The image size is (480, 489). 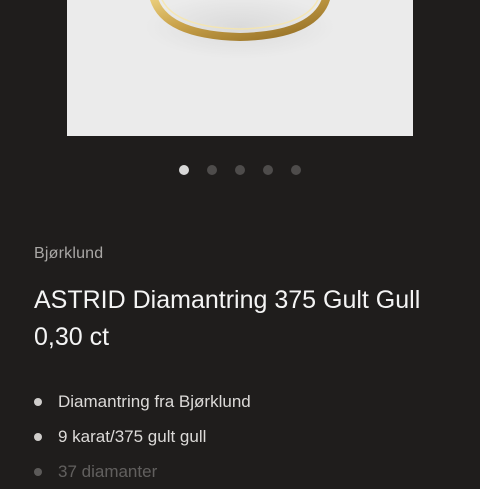 What do you see at coordinates (154, 401) in the screenshot?
I see `feature-text: Diamantring fra Bjørklund` at bounding box center [154, 401].